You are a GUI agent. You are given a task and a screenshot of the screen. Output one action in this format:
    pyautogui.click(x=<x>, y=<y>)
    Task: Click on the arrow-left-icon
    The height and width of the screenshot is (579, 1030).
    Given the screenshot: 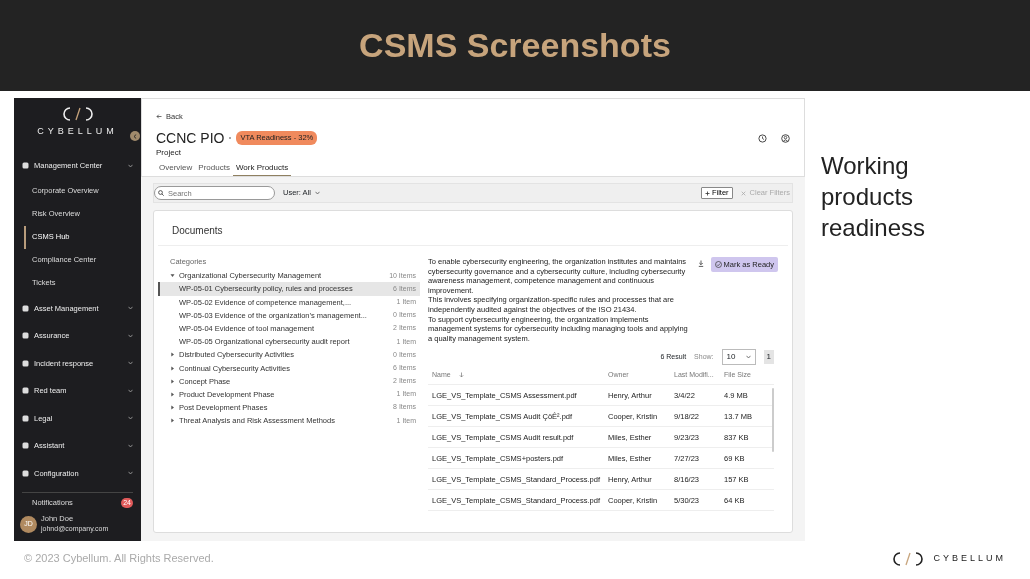 What is the action you would take?
    pyautogui.click(x=159, y=116)
    